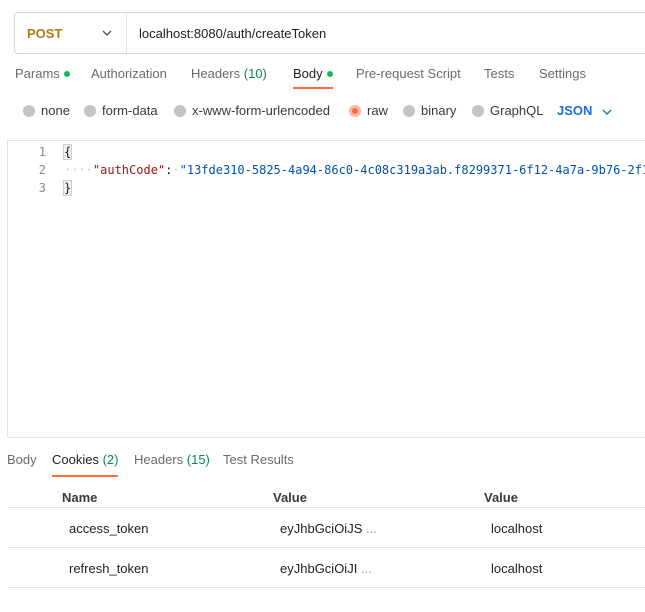 The height and width of the screenshot is (612, 645). What do you see at coordinates (42, 152) in the screenshot?
I see `line-number: 1` at bounding box center [42, 152].